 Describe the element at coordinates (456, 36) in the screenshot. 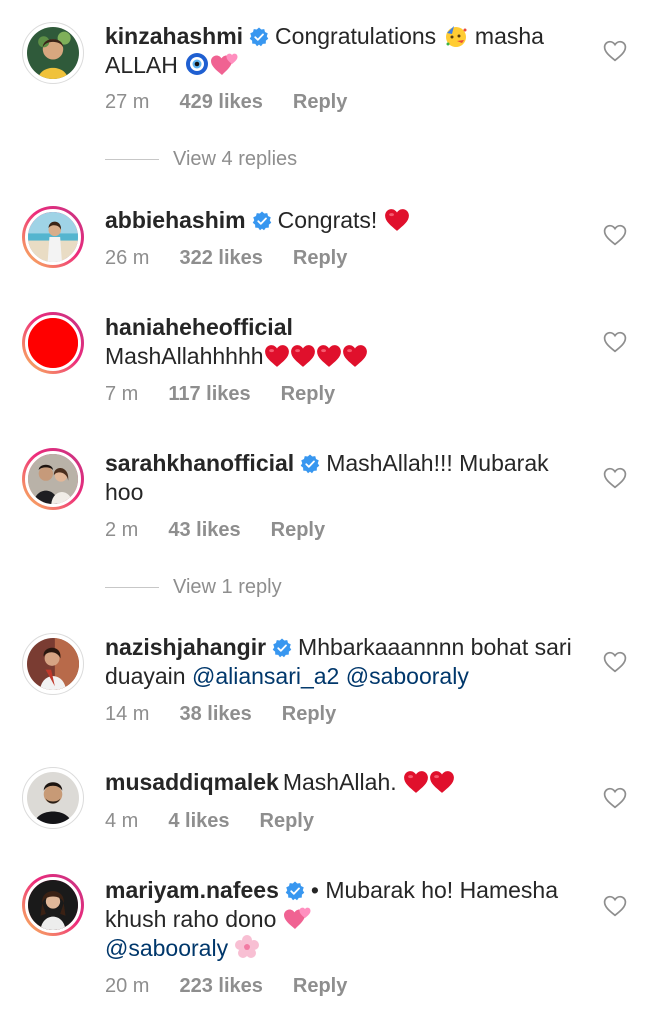

I see `party-face-emoji-icon` at that location.